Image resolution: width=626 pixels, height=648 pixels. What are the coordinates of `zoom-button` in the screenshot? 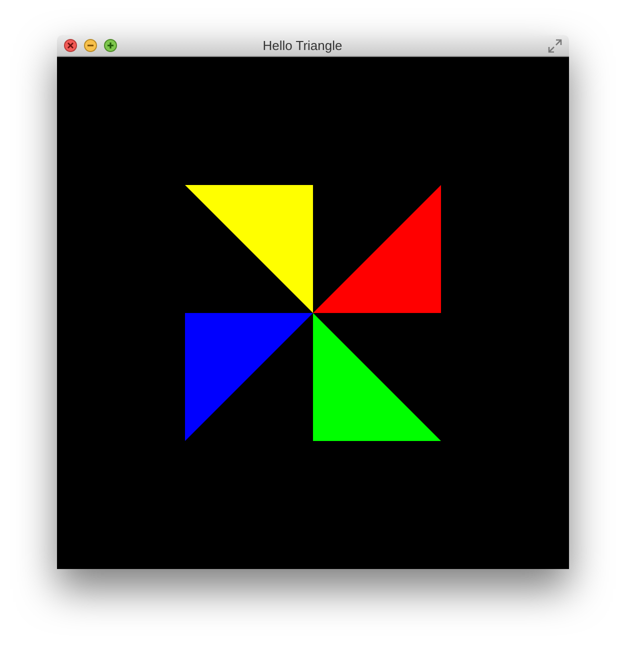 It's located at (110, 45).